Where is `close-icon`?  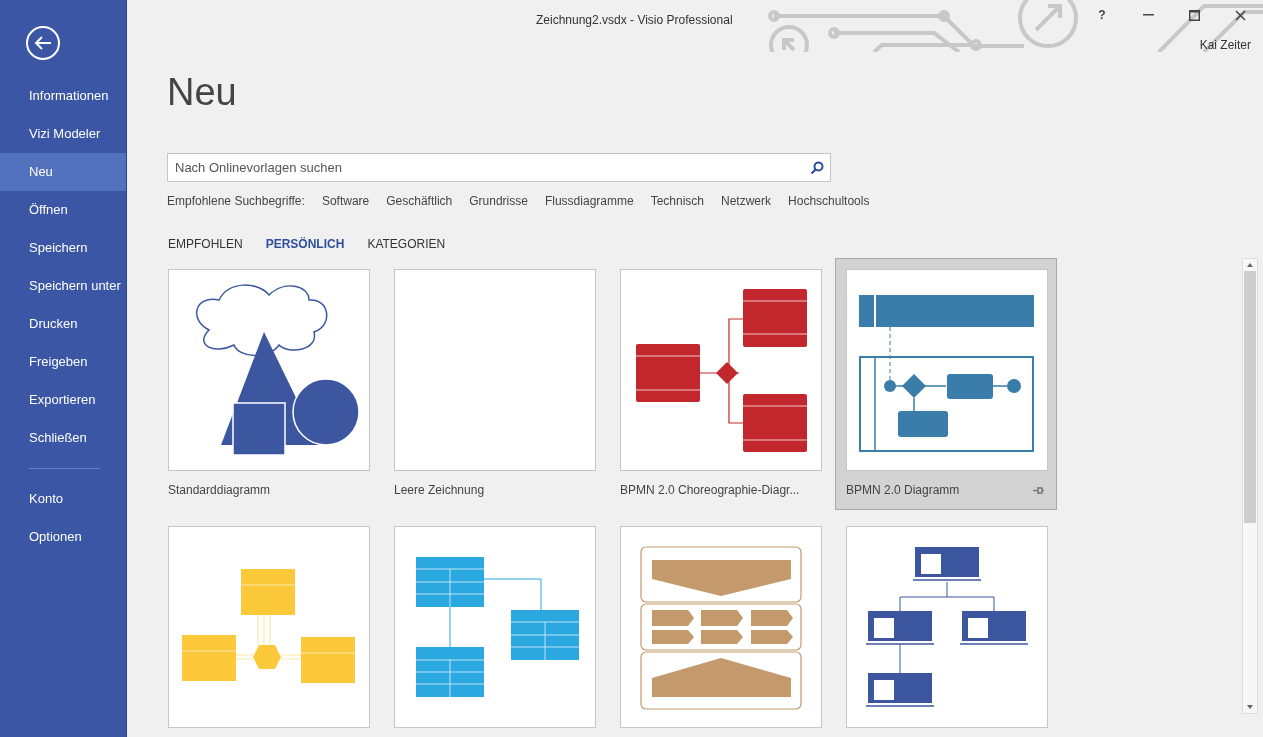 close-icon is located at coordinates (1240, 15).